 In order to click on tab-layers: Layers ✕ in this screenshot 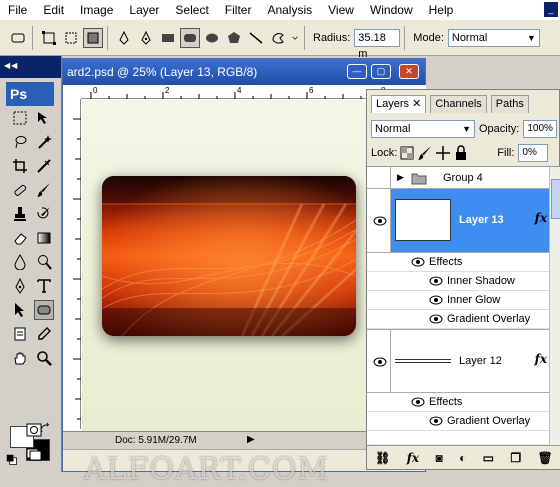, I will do `click(399, 104)`.